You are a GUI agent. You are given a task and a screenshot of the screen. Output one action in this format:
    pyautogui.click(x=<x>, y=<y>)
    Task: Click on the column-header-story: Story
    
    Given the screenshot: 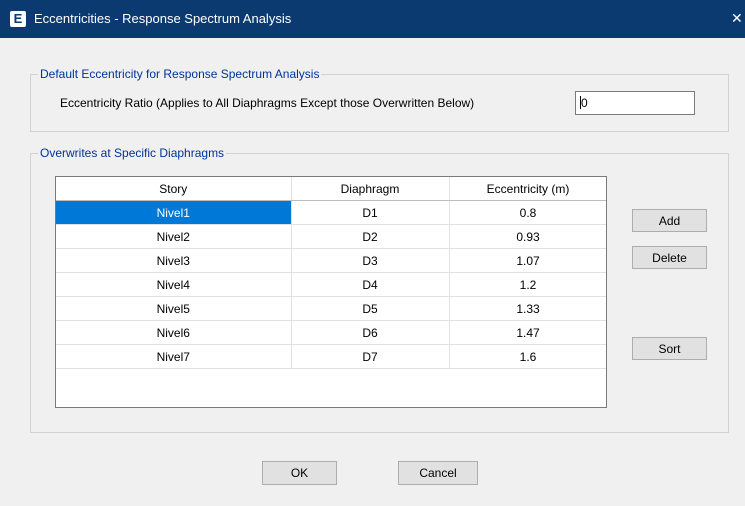 What is the action you would take?
    pyautogui.click(x=174, y=189)
    